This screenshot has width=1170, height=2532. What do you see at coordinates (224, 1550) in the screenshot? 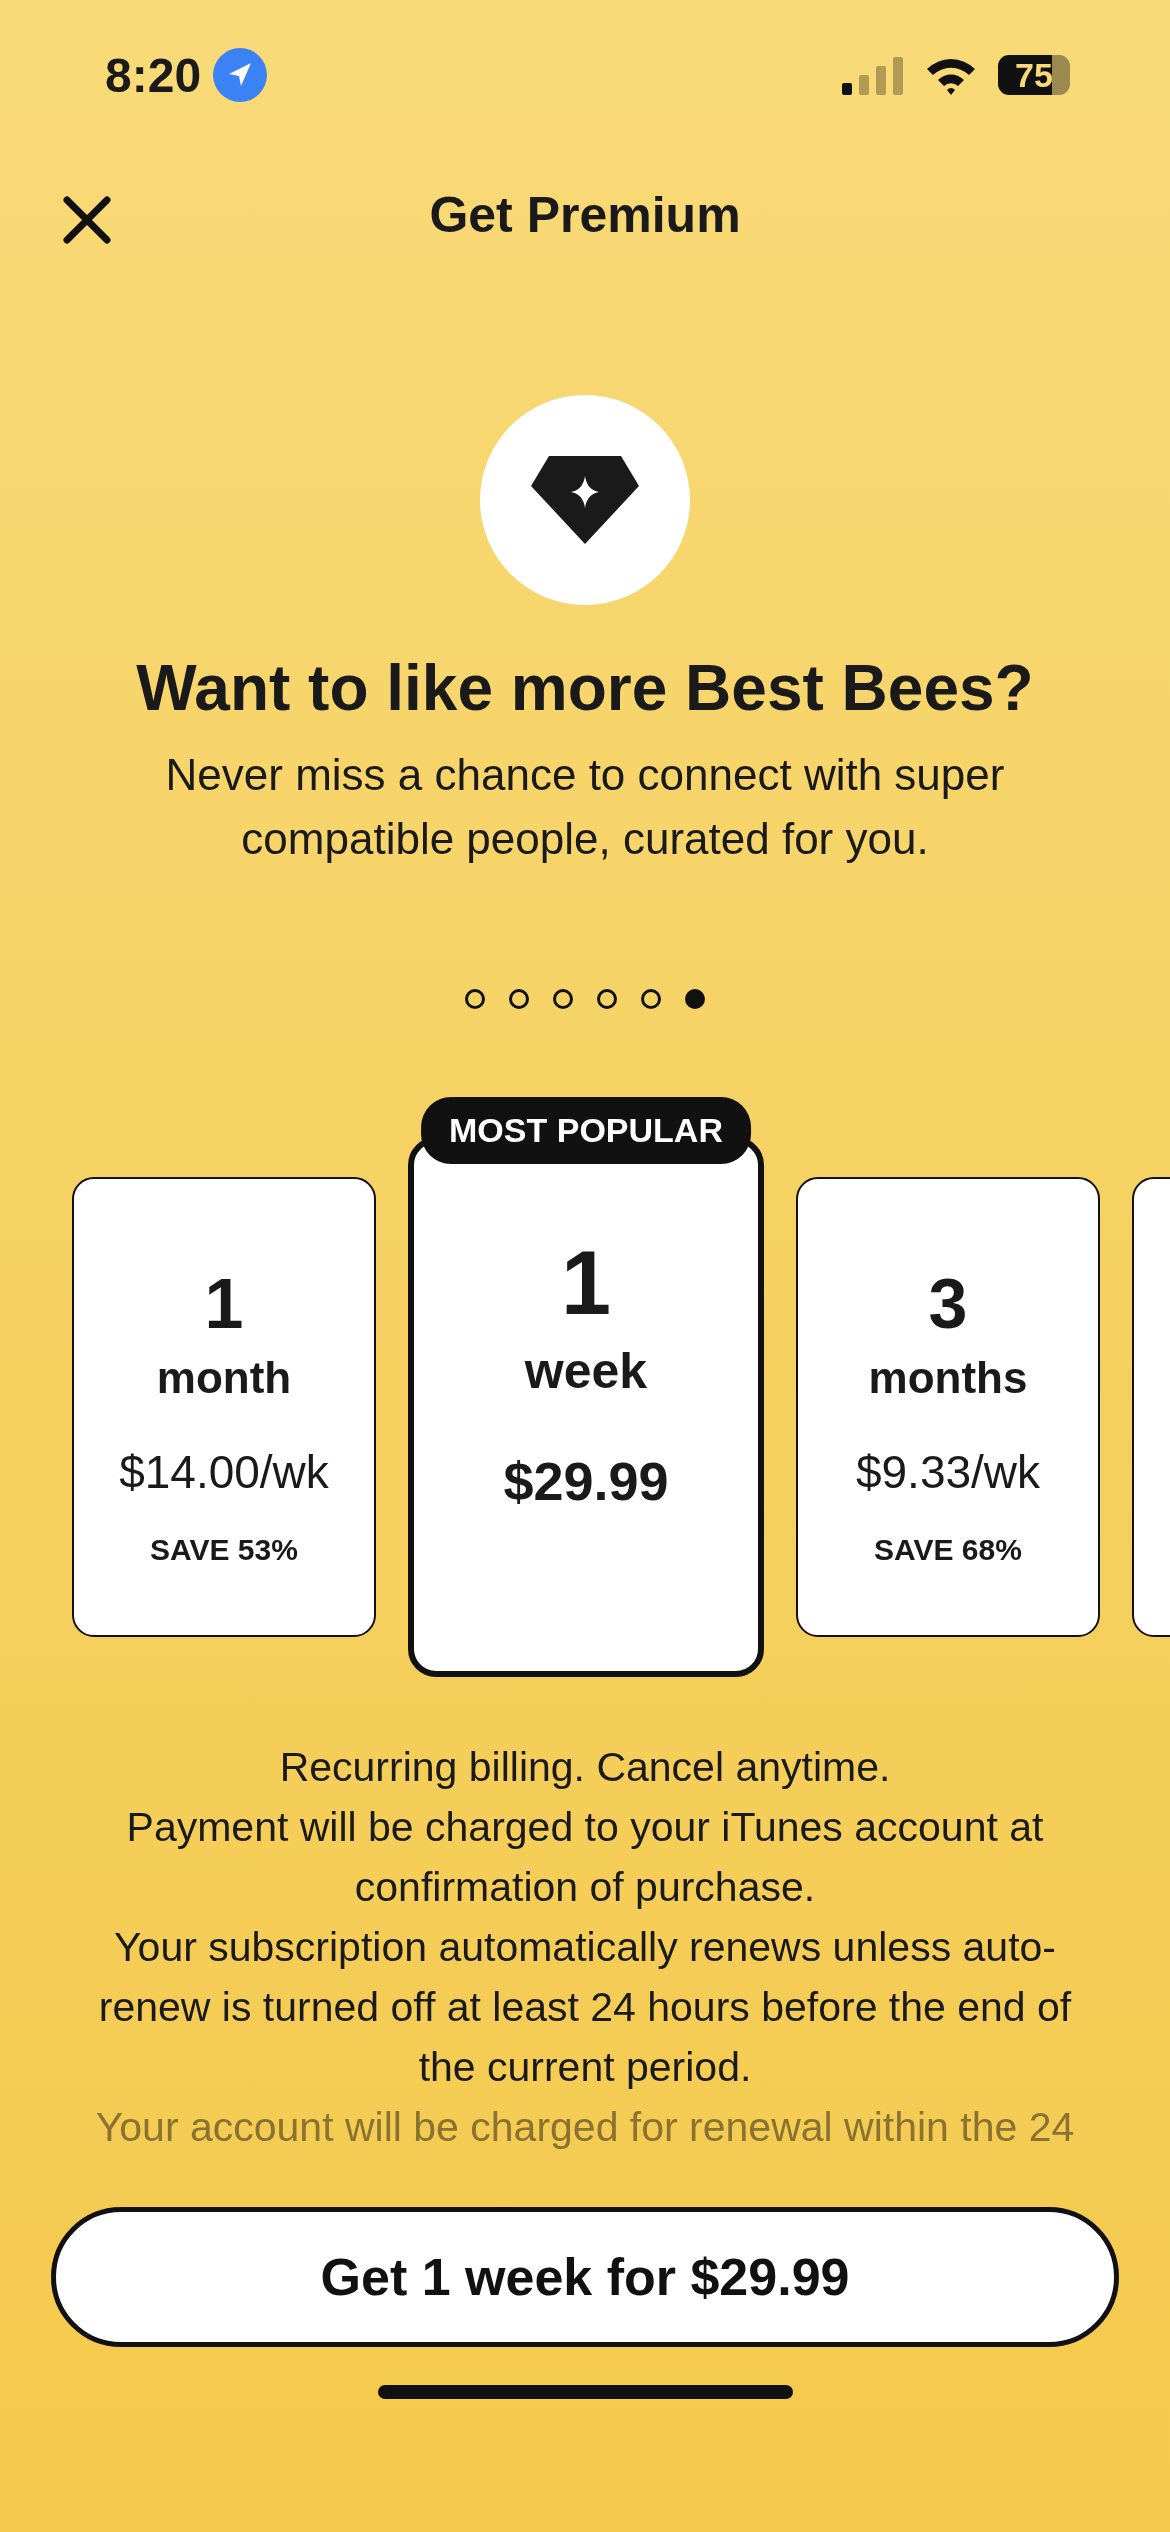
I see `plan-savings: SAVE 53%` at bounding box center [224, 1550].